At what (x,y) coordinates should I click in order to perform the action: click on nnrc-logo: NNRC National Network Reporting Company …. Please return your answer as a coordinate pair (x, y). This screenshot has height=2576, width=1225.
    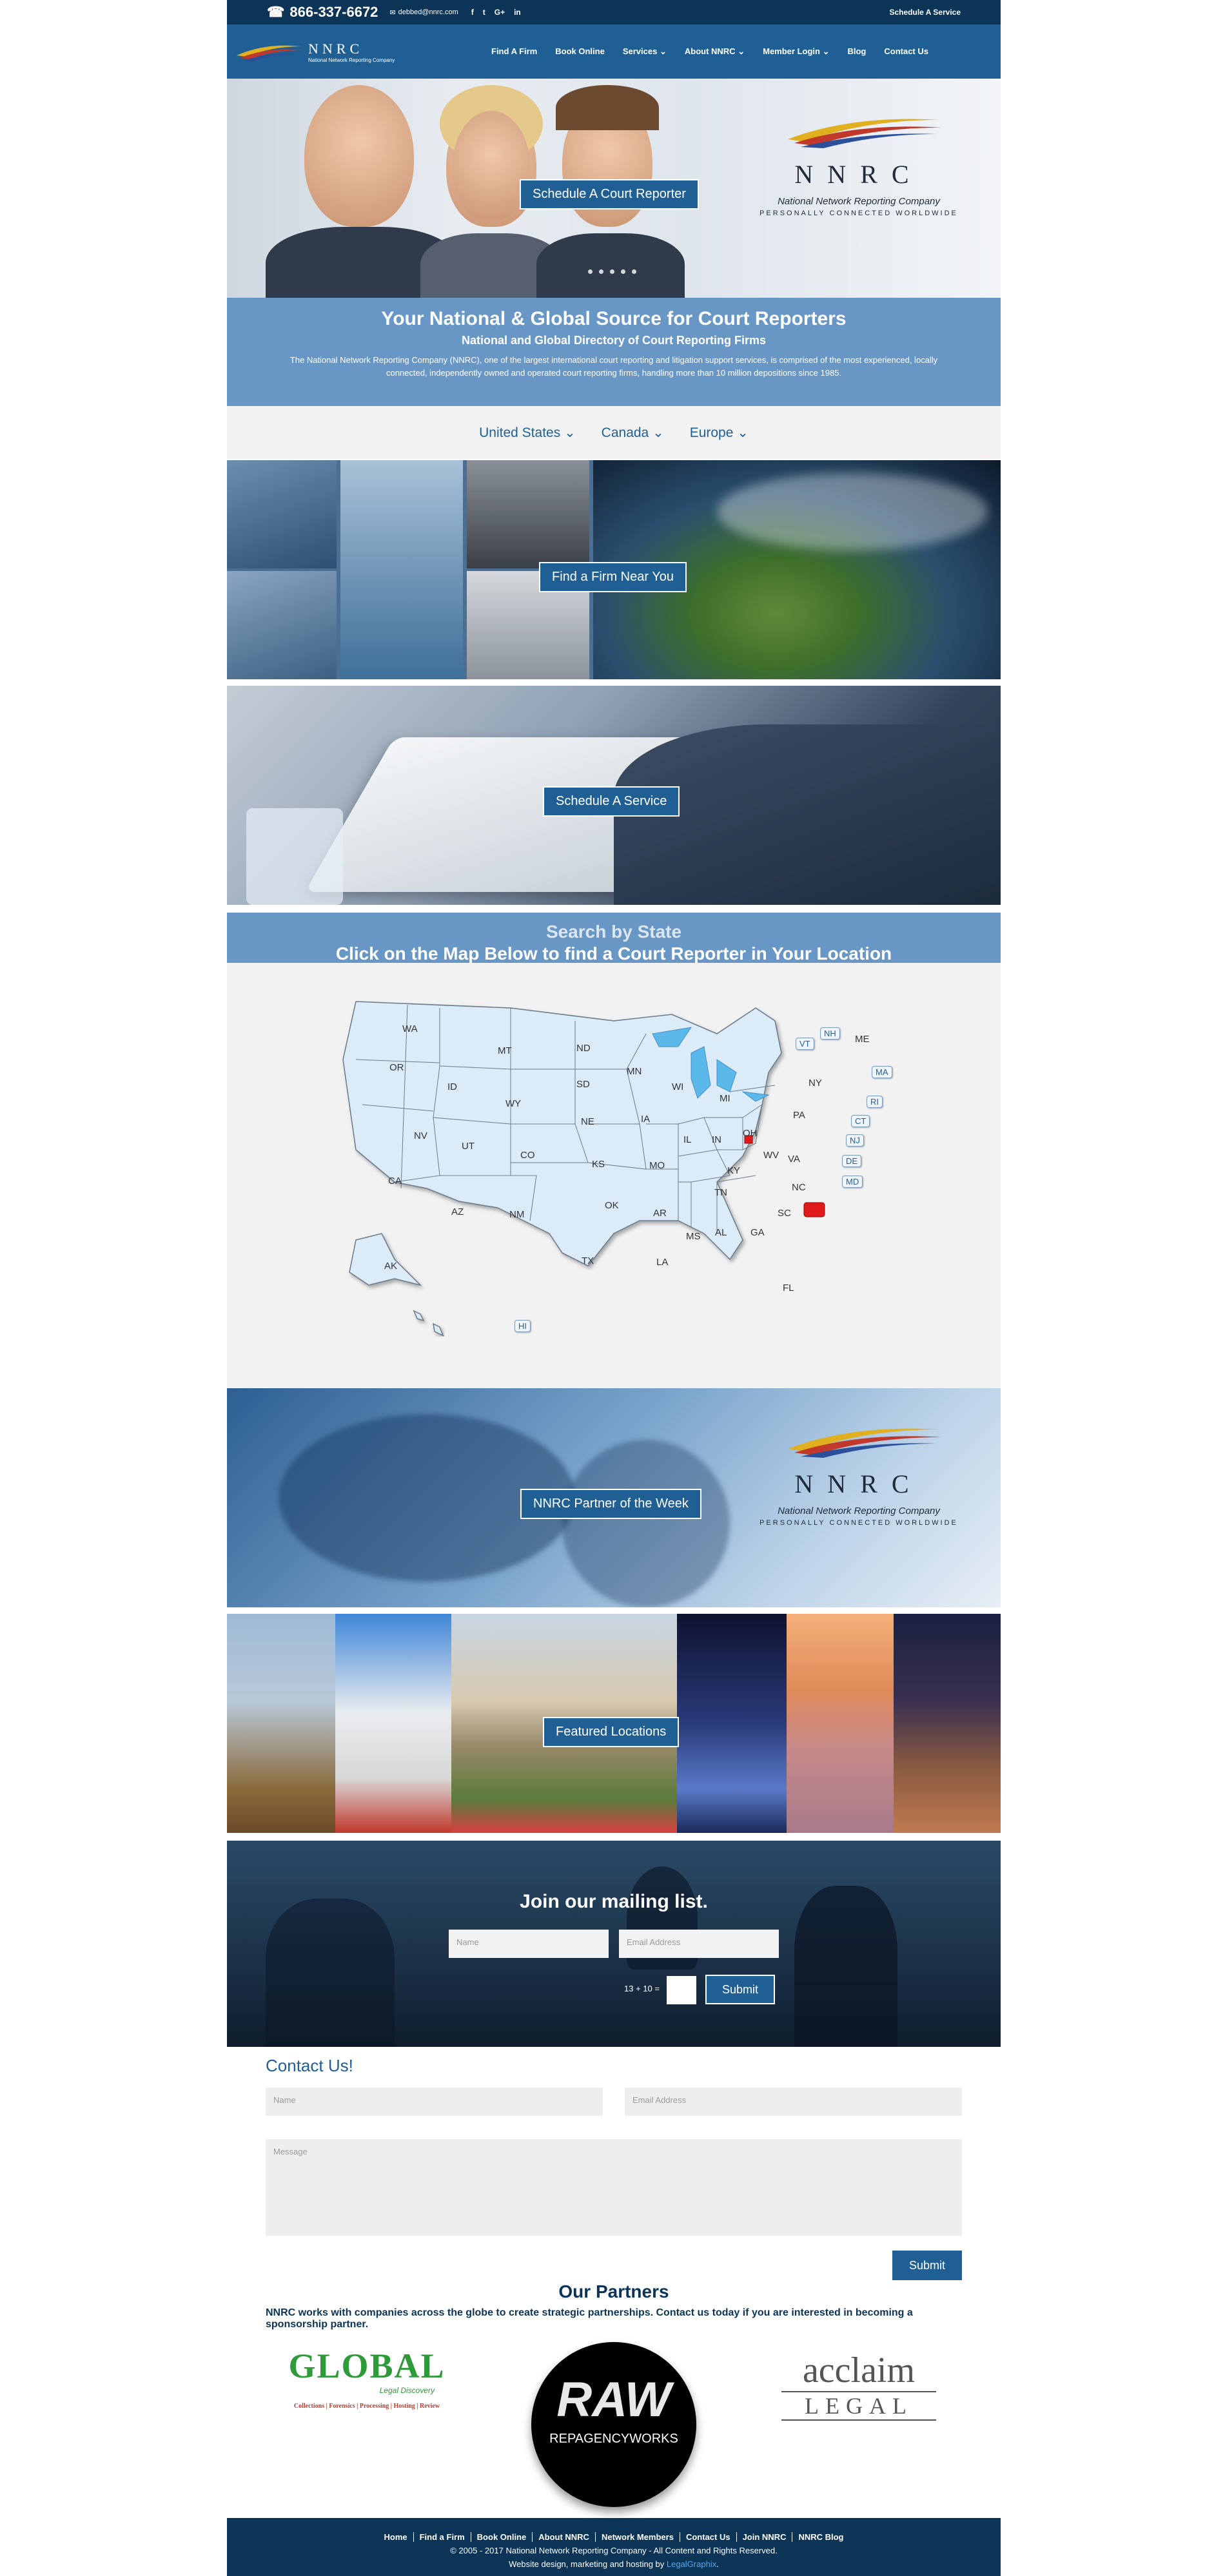
    Looking at the image, I should click on (859, 164).